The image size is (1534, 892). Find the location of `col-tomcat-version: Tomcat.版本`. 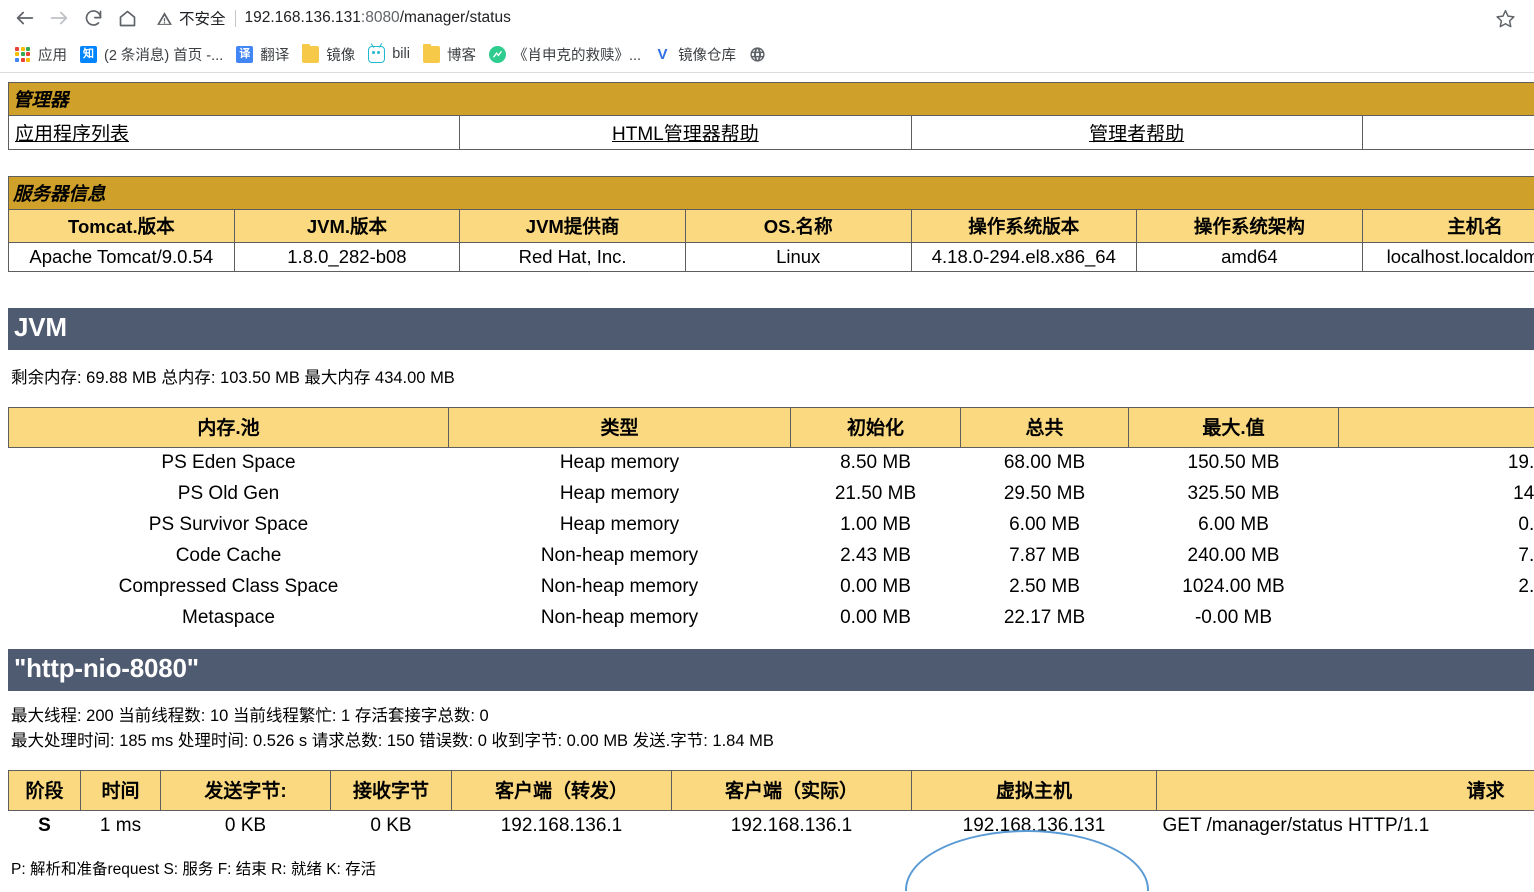

col-tomcat-version: Tomcat.版本 is located at coordinates (121, 226).